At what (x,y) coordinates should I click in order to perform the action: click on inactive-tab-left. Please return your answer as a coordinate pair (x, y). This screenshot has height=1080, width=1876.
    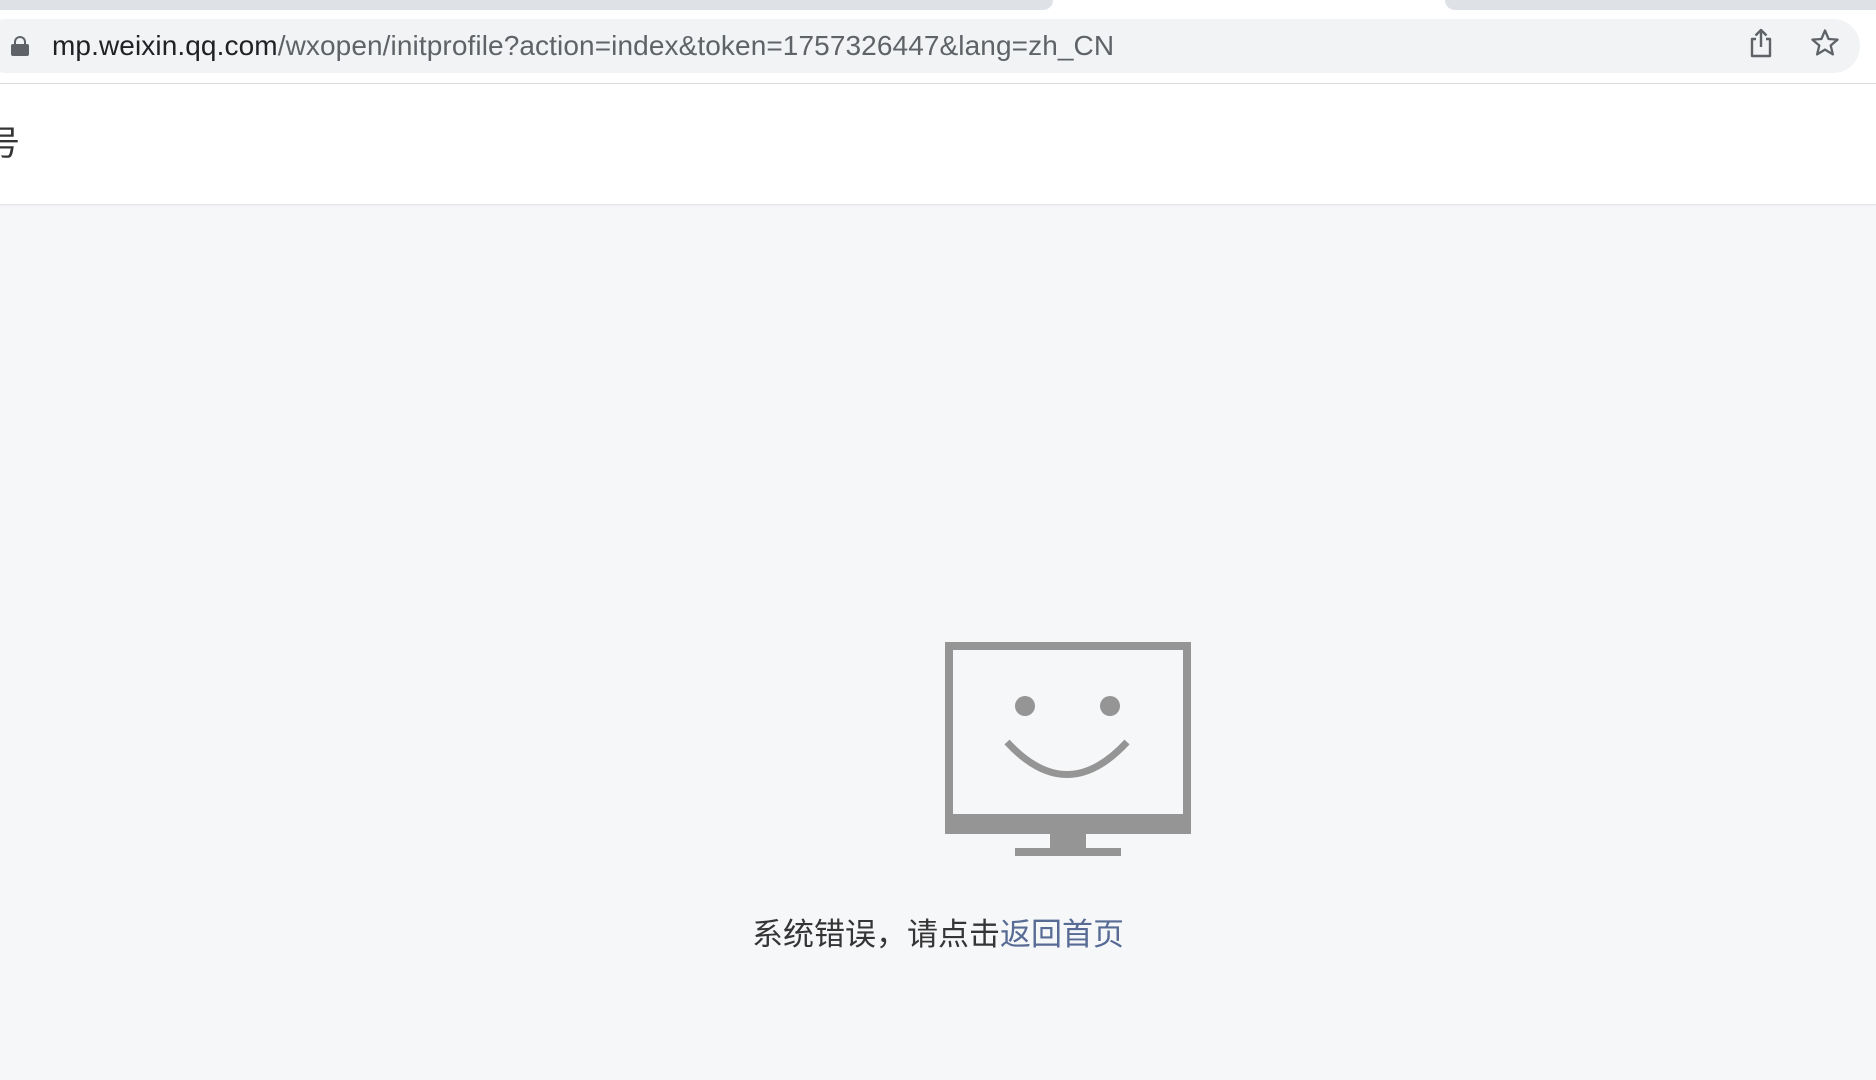
    Looking at the image, I should click on (526, 5).